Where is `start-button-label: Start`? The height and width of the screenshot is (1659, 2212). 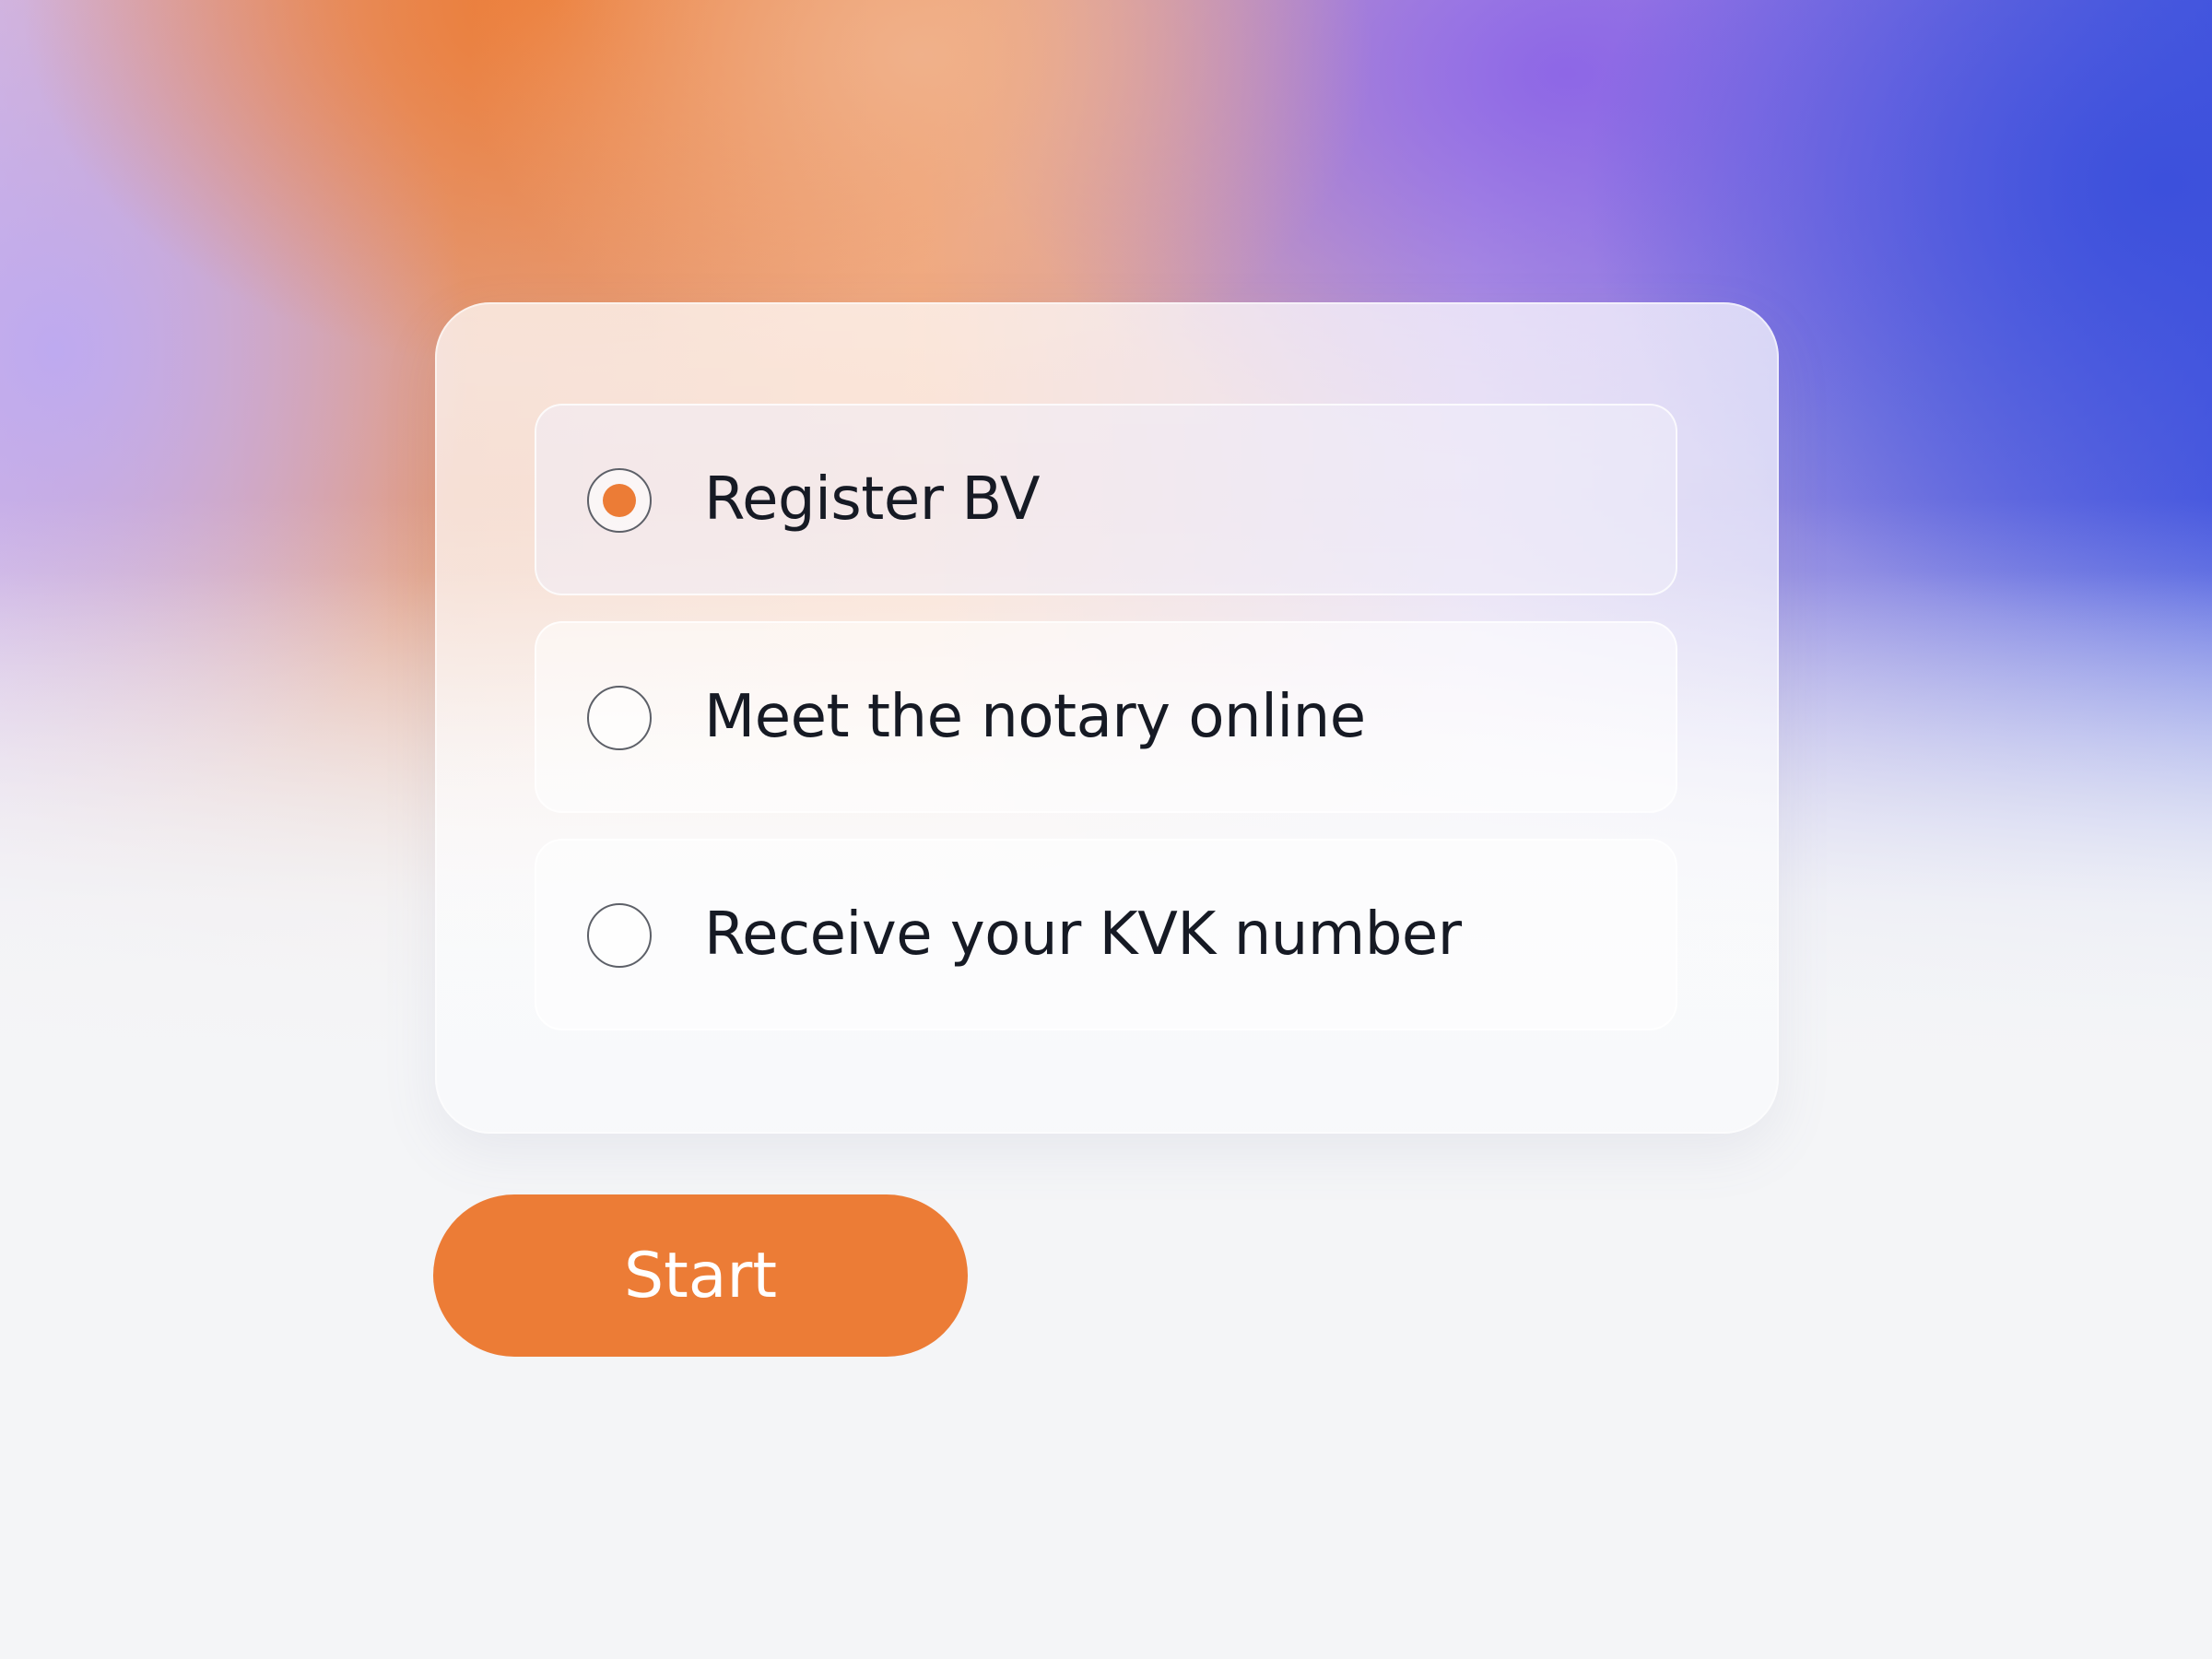 start-button-label: Start is located at coordinates (700, 1275).